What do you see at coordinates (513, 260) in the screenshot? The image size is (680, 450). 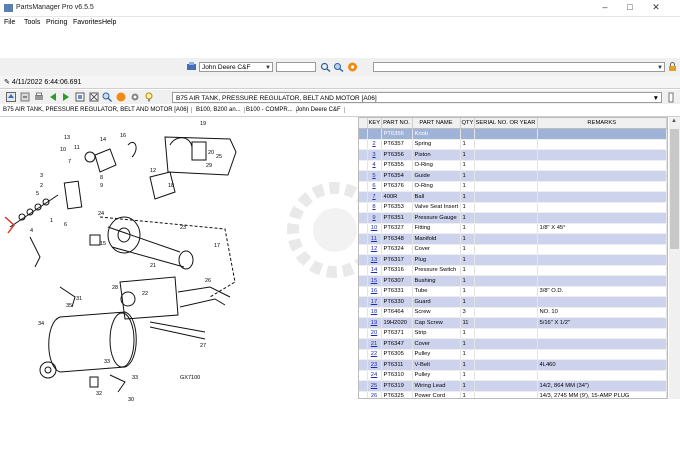 I see `table-row: 13 PT6317 Plug 1` at bounding box center [513, 260].